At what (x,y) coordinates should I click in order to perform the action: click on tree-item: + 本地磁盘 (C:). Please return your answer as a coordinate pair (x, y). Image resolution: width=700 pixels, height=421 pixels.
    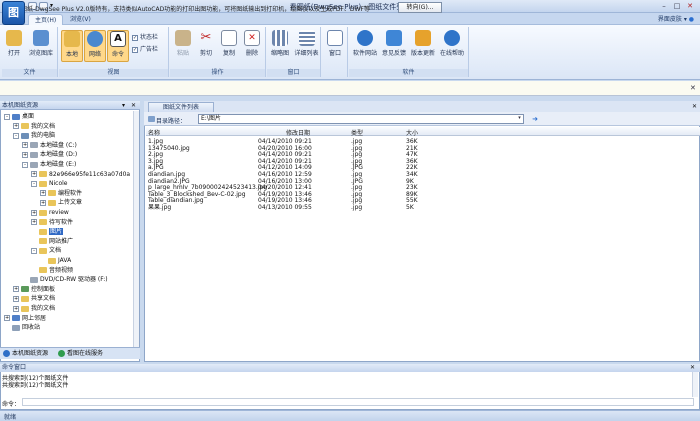
    Looking at the image, I should click on (49, 146).